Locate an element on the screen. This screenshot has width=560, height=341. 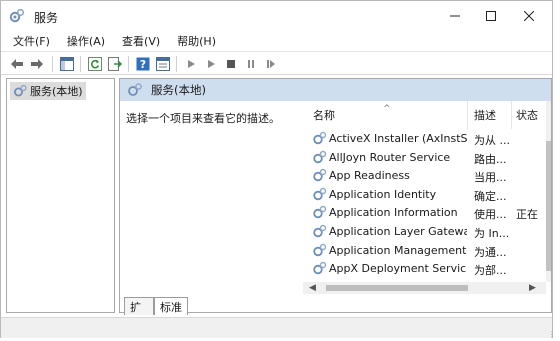
vertical-scrollbar is located at coordinates (548, 191).